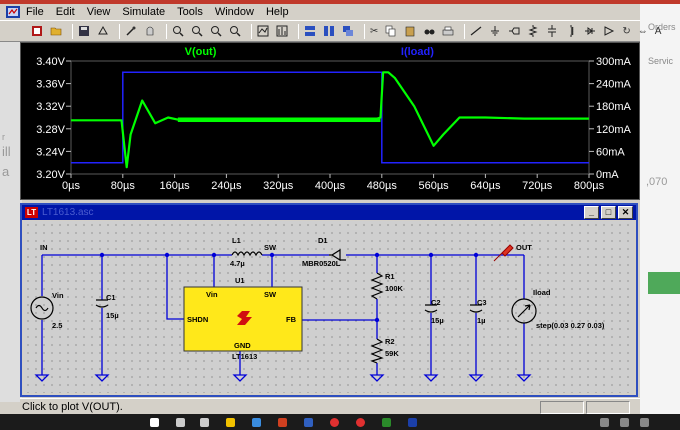  What do you see at coordinates (643, 31) in the screenshot?
I see `mirror-icon: ⇔` at bounding box center [643, 31].